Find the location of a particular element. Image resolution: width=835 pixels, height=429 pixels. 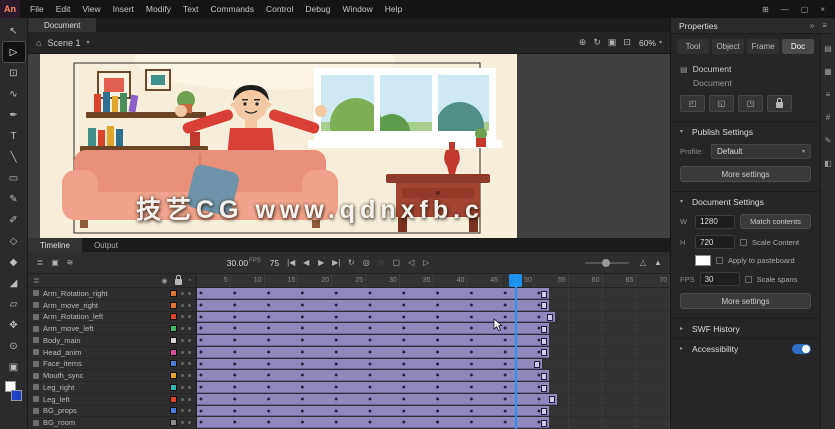

show-hide-all-icon: ◉ is located at coordinates (164, 281).